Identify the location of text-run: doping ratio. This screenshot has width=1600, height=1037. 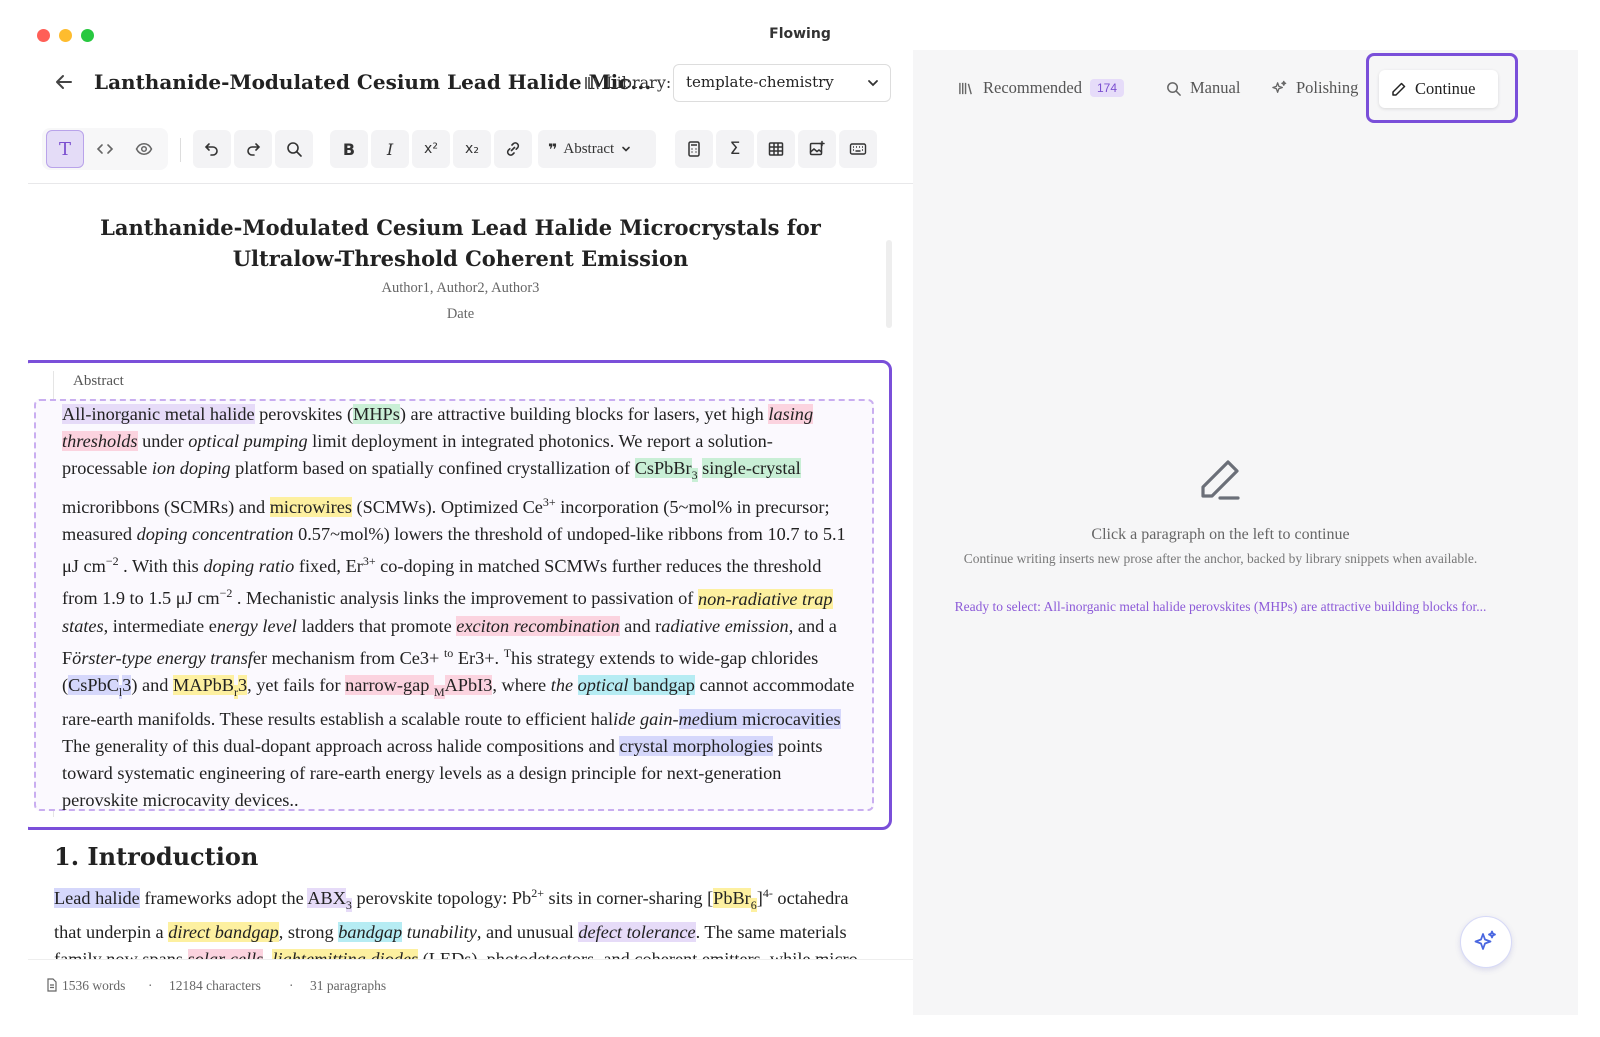
(249, 566).